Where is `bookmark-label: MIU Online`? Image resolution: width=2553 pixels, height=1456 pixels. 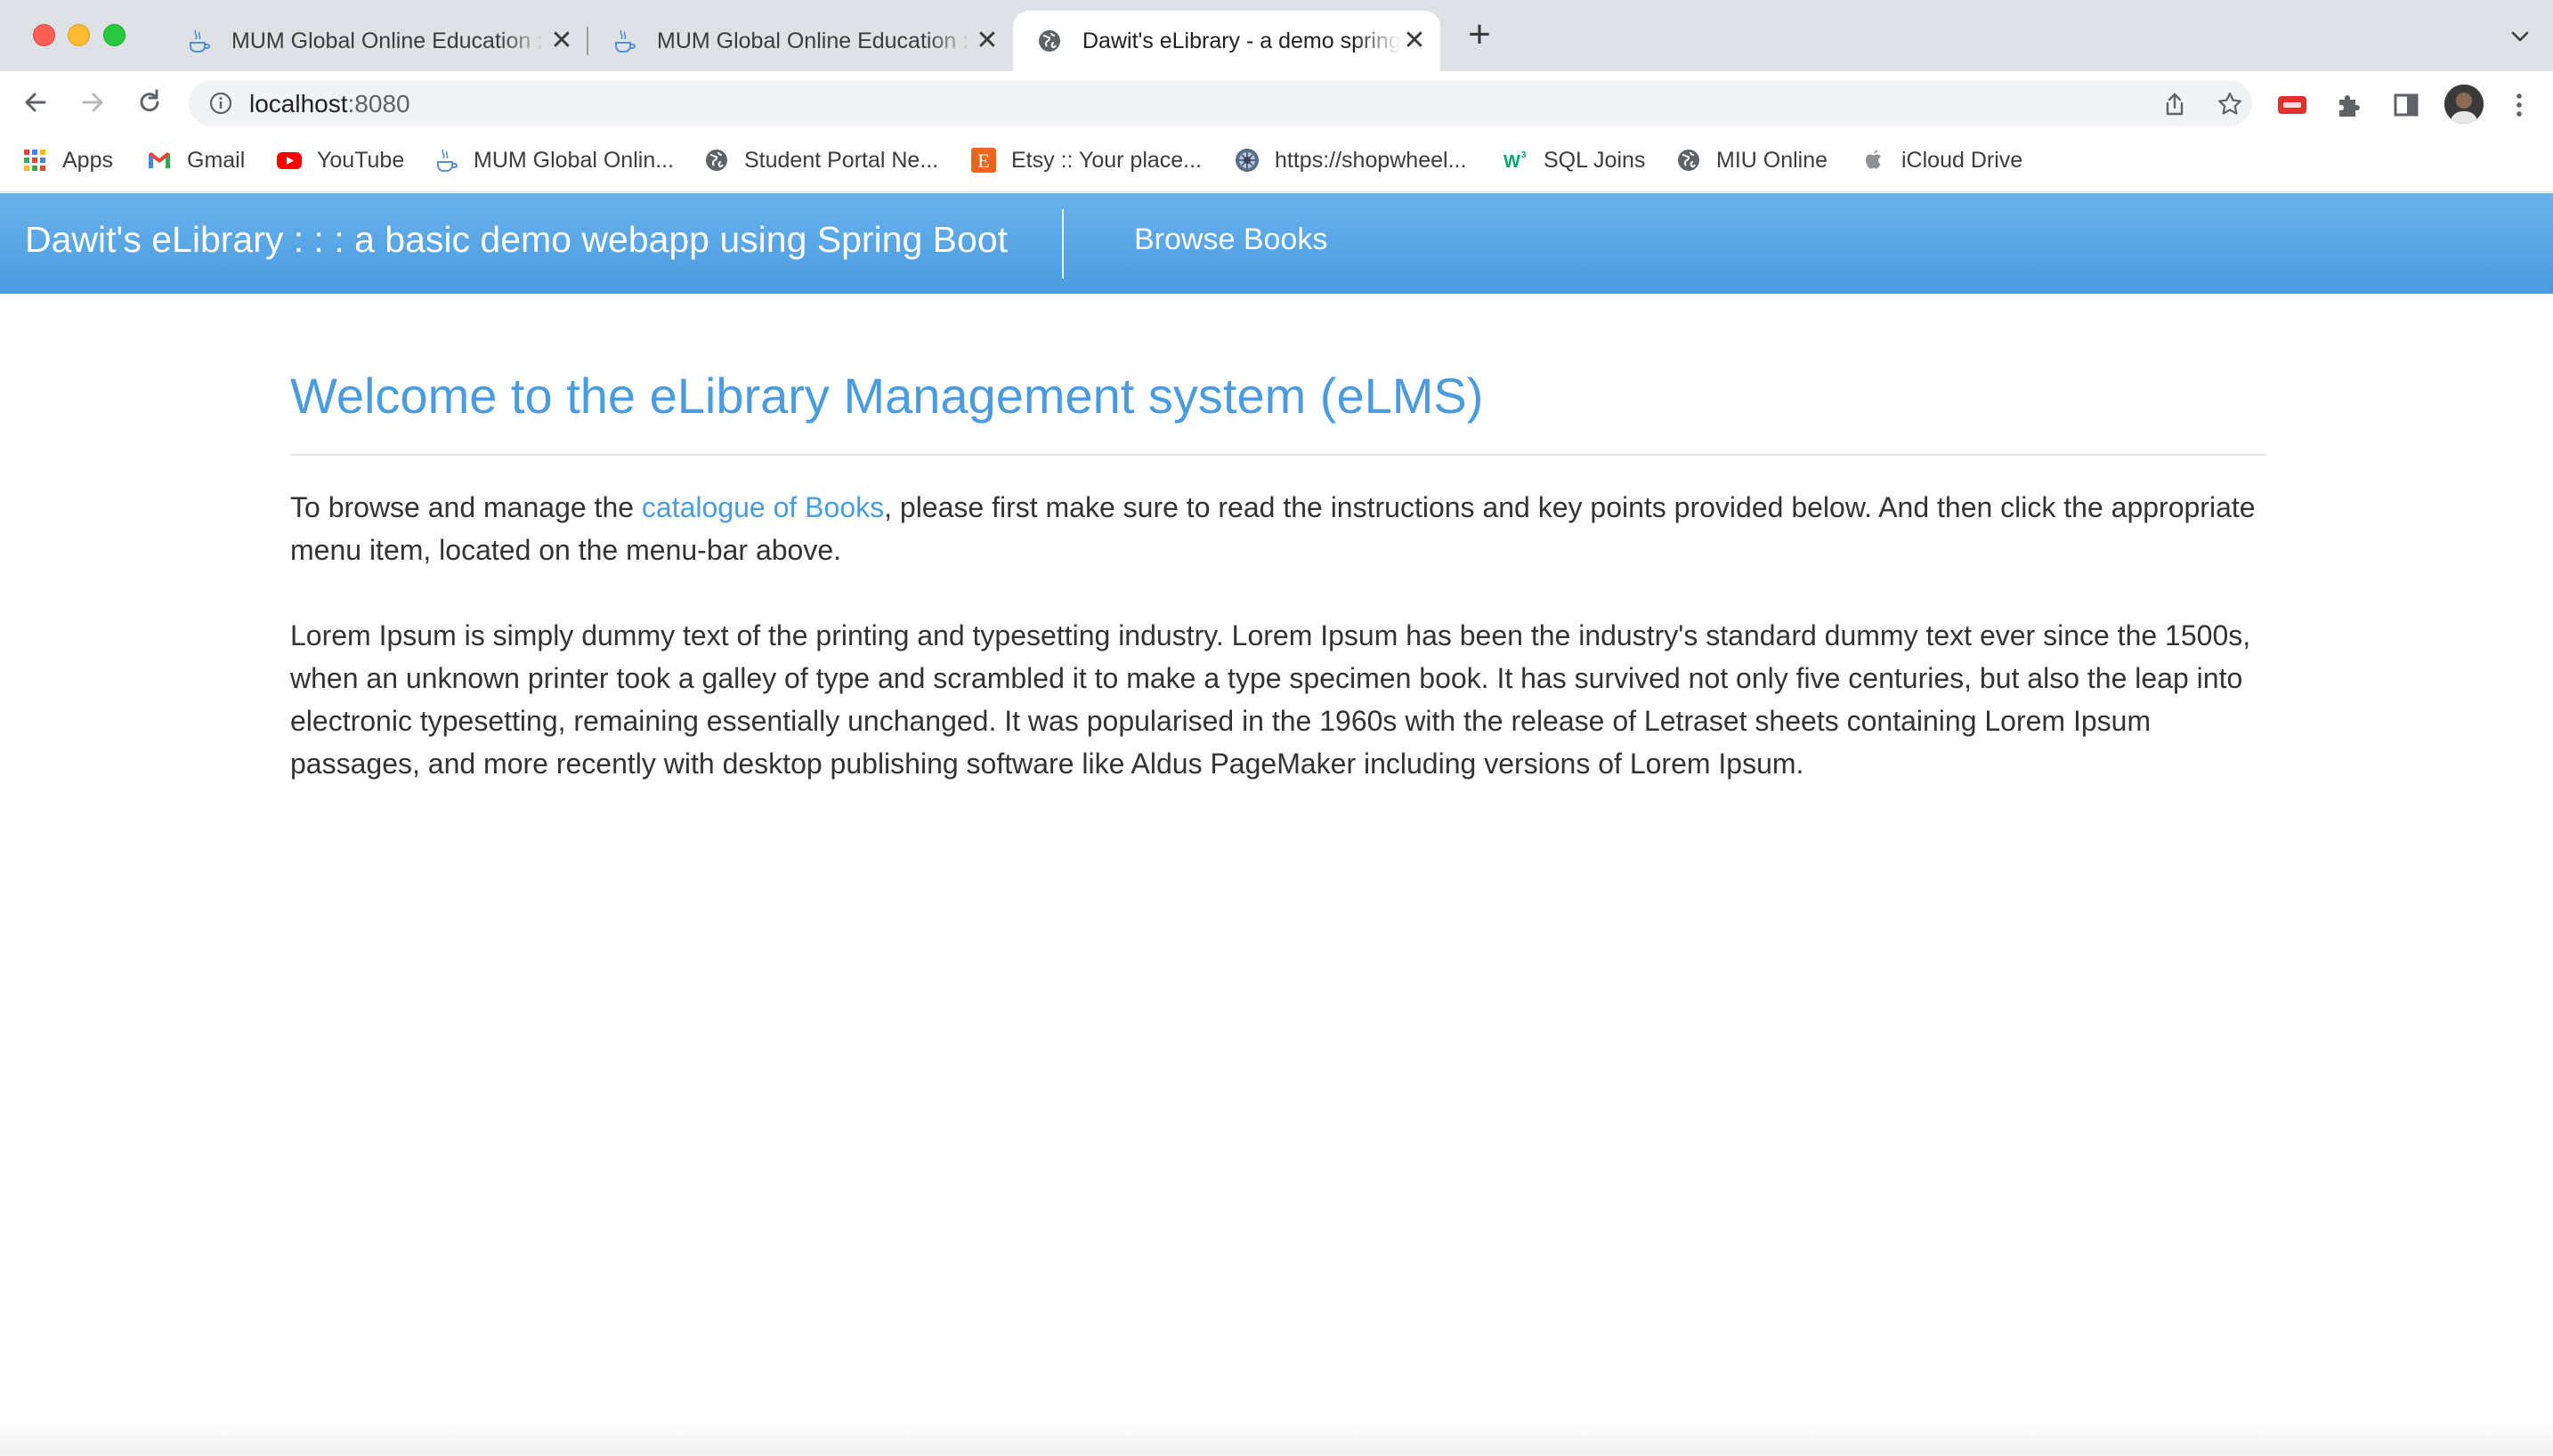 bookmark-label: MIU Online is located at coordinates (1772, 160).